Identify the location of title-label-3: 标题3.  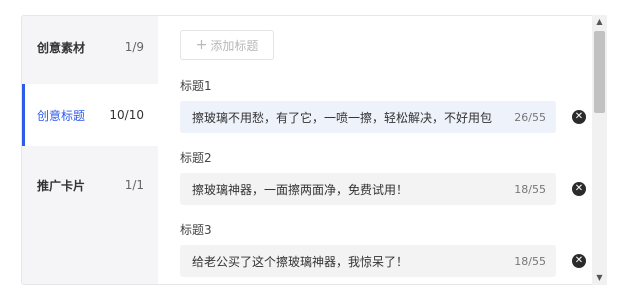
(196, 230).